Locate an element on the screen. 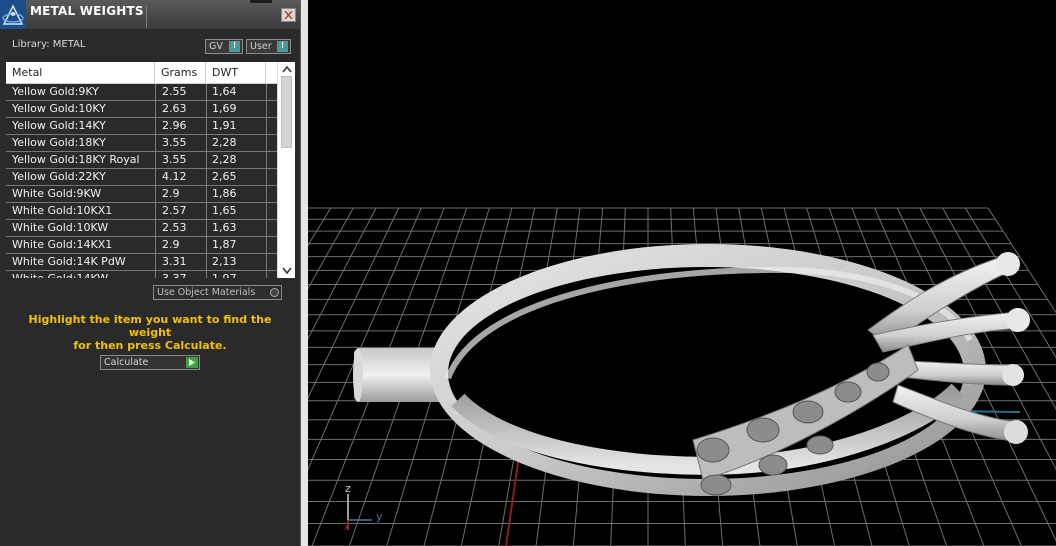 The width and height of the screenshot is (1056, 546). table-row: White Gold:14KW 3.37 1,97 is located at coordinates (142, 274).